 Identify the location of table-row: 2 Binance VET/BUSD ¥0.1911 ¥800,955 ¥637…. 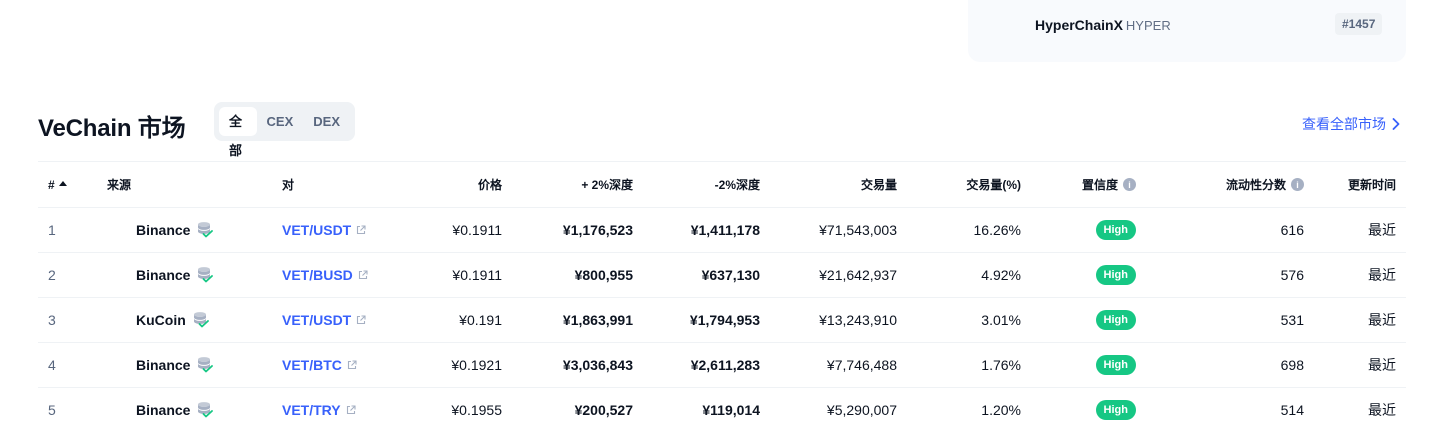
(722, 275).